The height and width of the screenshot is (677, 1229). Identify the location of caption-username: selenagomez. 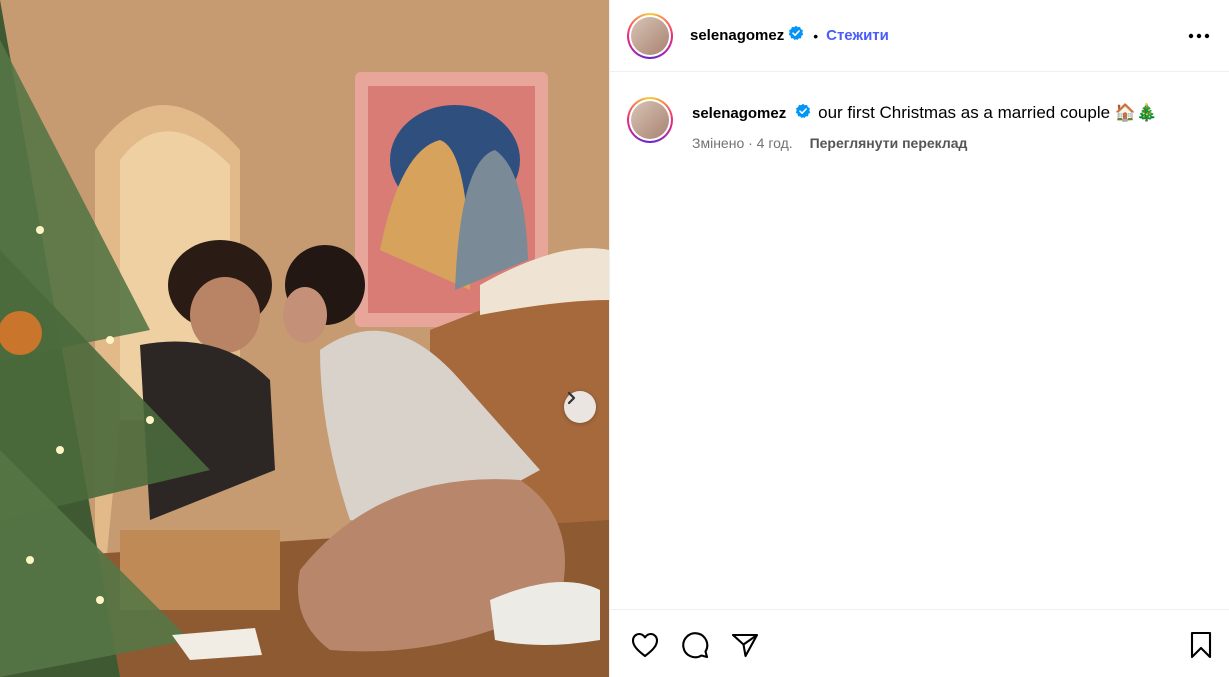
(739, 113).